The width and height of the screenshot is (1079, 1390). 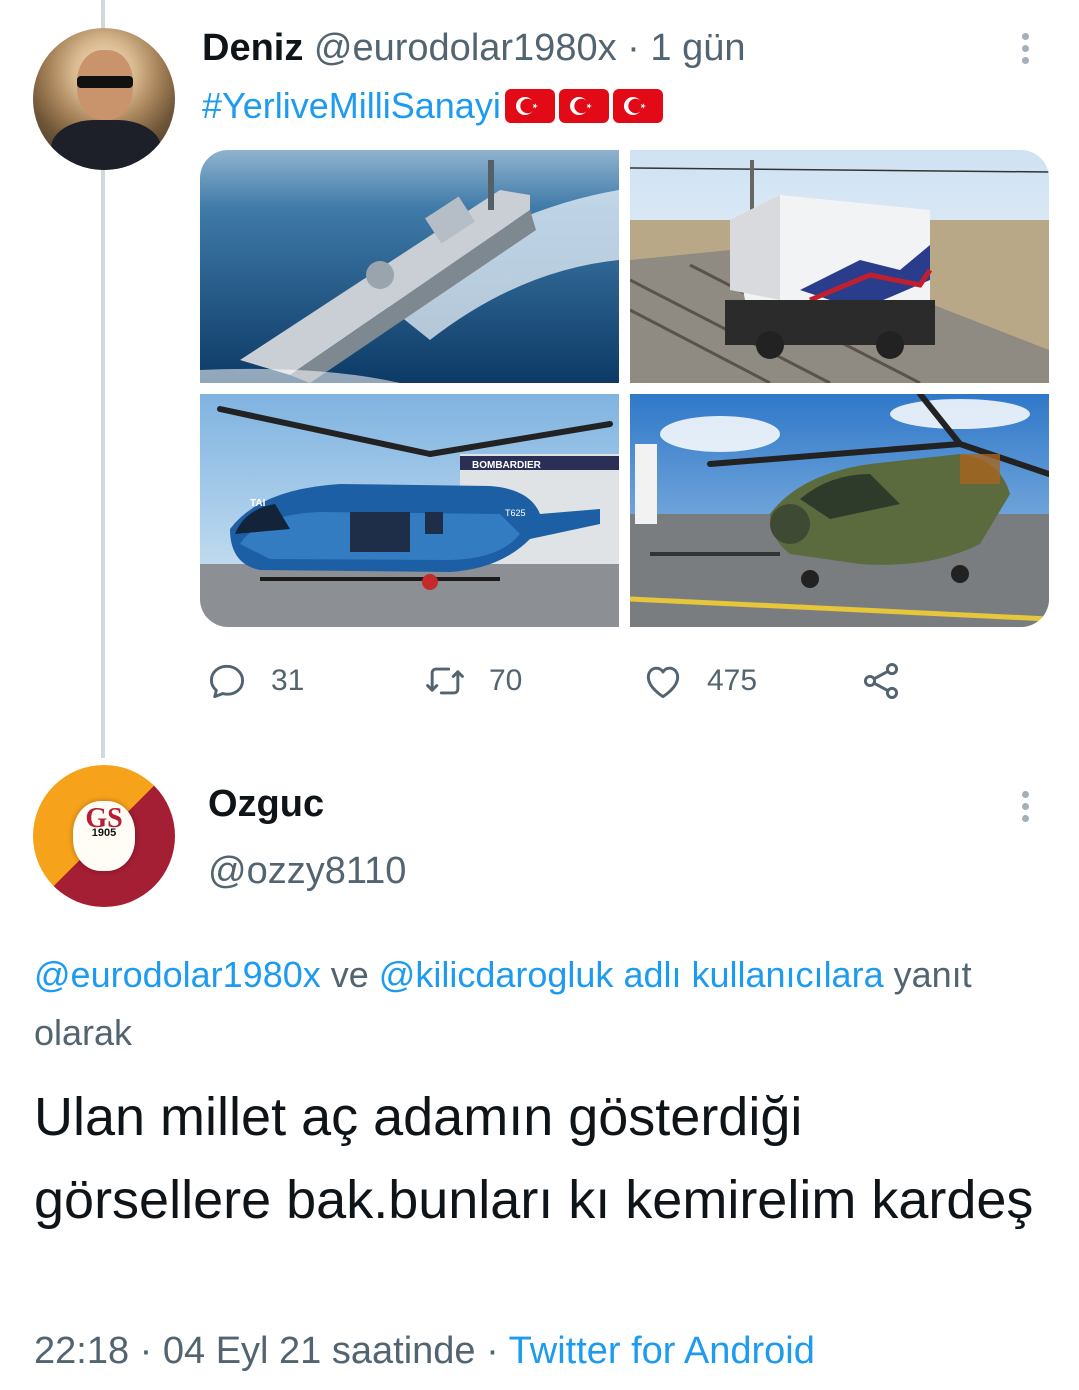 I want to click on deniz-avatar, so click(x=104, y=99).